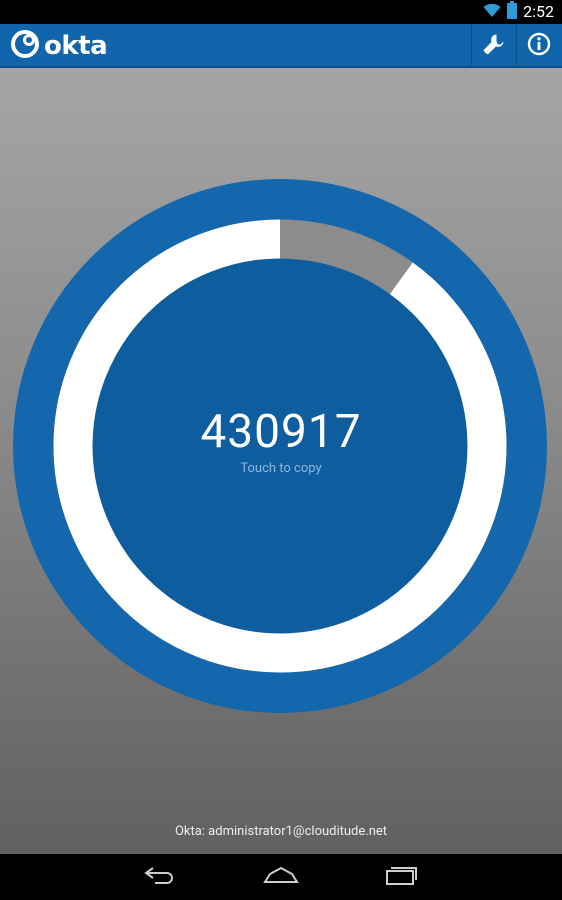 Image resolution: width=562 pixels, height=900 pixels. I want to click on home-button, so click(281, 877).